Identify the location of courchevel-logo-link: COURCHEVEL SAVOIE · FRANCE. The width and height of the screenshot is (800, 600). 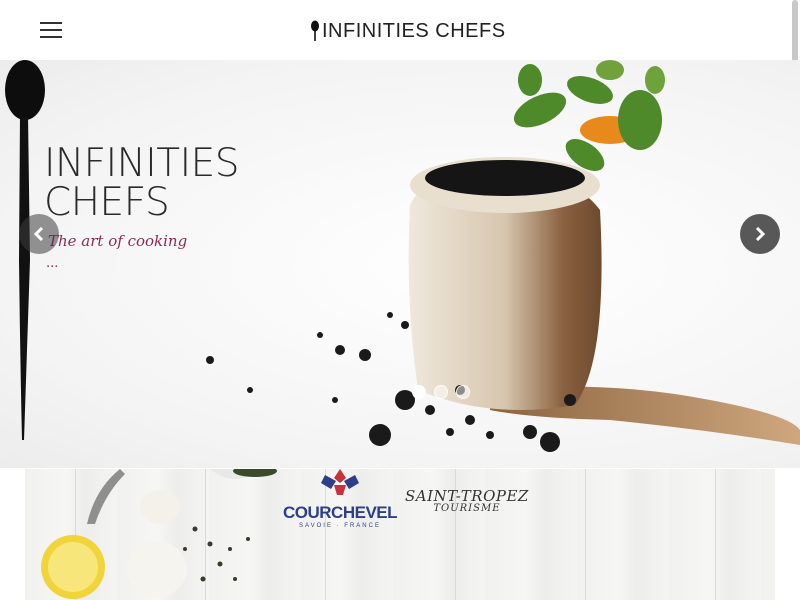
(340, 499).